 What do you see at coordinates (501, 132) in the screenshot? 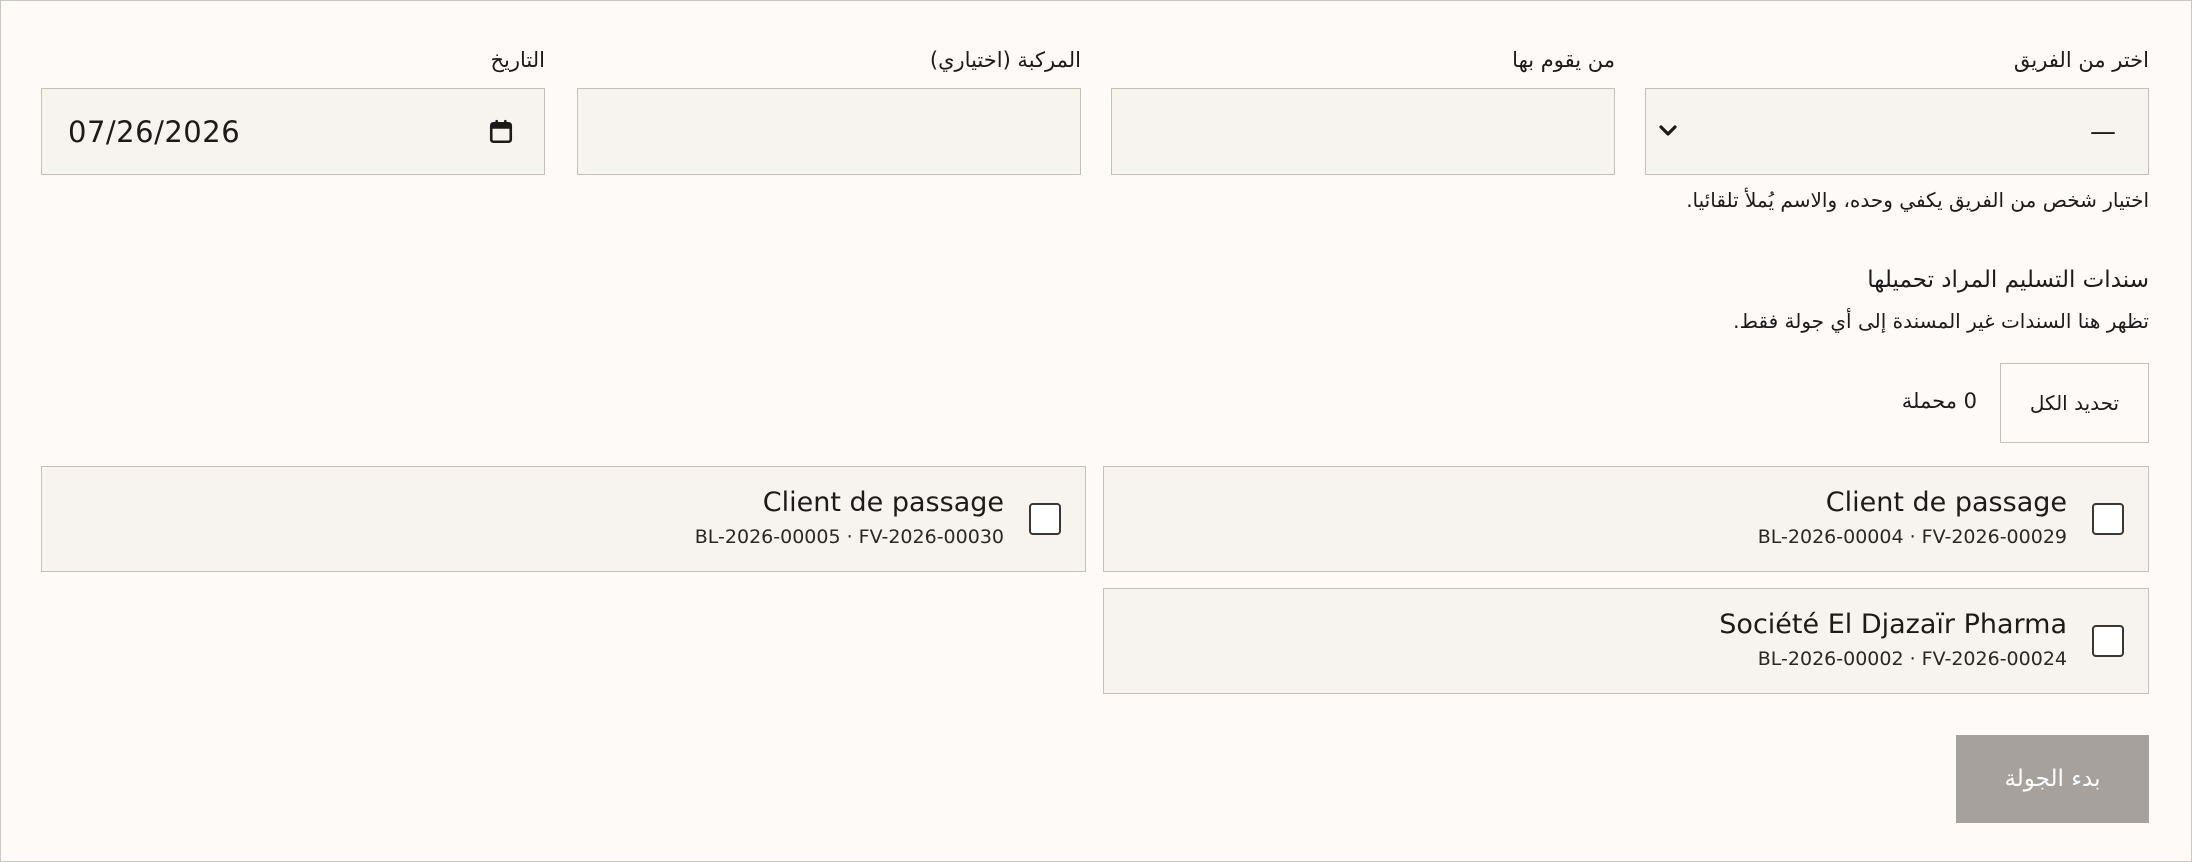
I see `calendar-icon` at bounding box center [501, 132].